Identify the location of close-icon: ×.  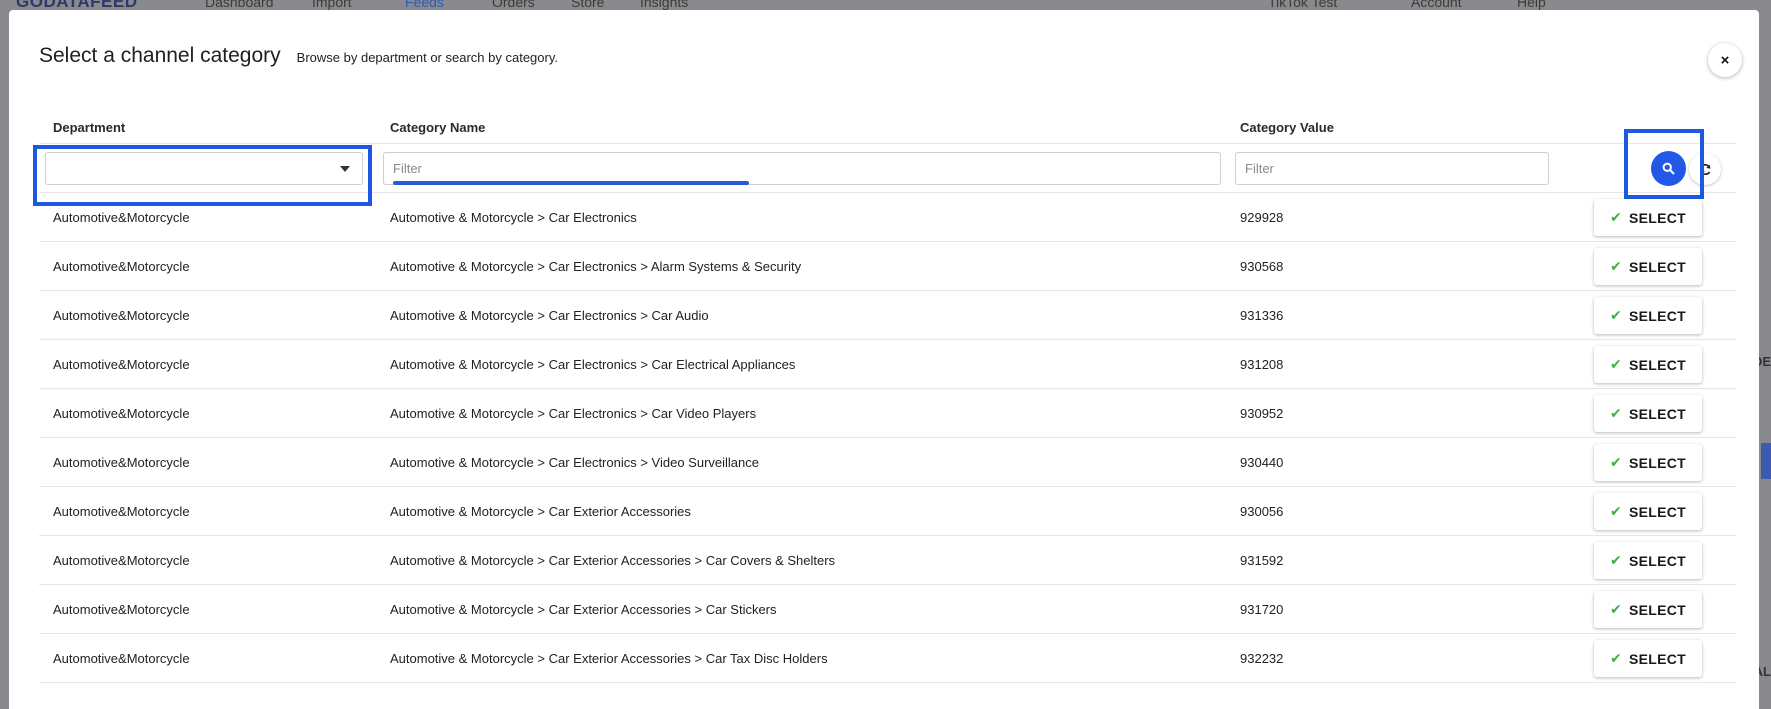
(1725, 60).